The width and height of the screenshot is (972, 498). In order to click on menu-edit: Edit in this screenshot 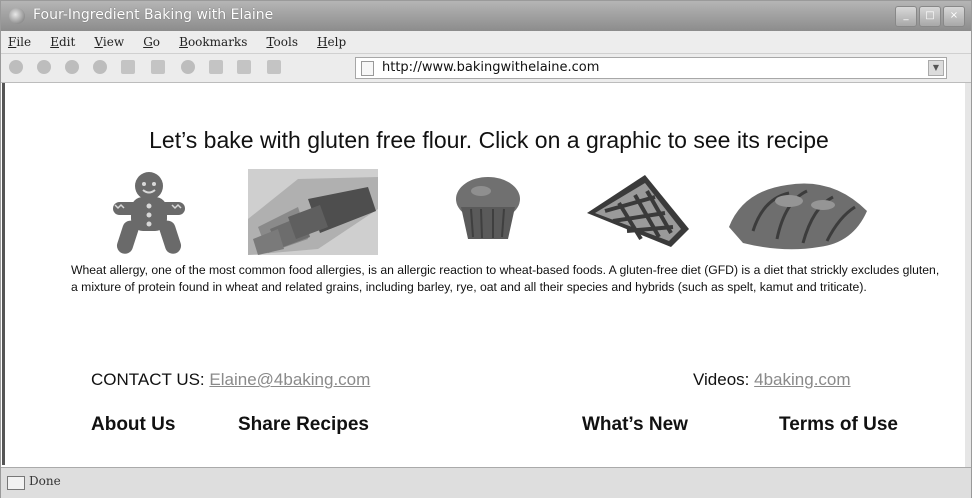, I will do `click(62, 40)`.